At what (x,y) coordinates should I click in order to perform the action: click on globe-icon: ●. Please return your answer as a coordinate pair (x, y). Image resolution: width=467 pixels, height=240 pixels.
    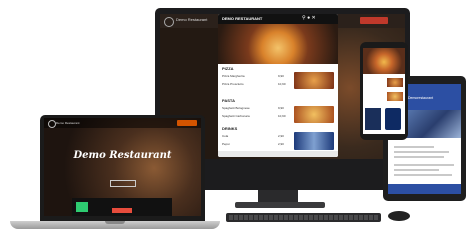
    Looking at the image, I should click on (308, 18).